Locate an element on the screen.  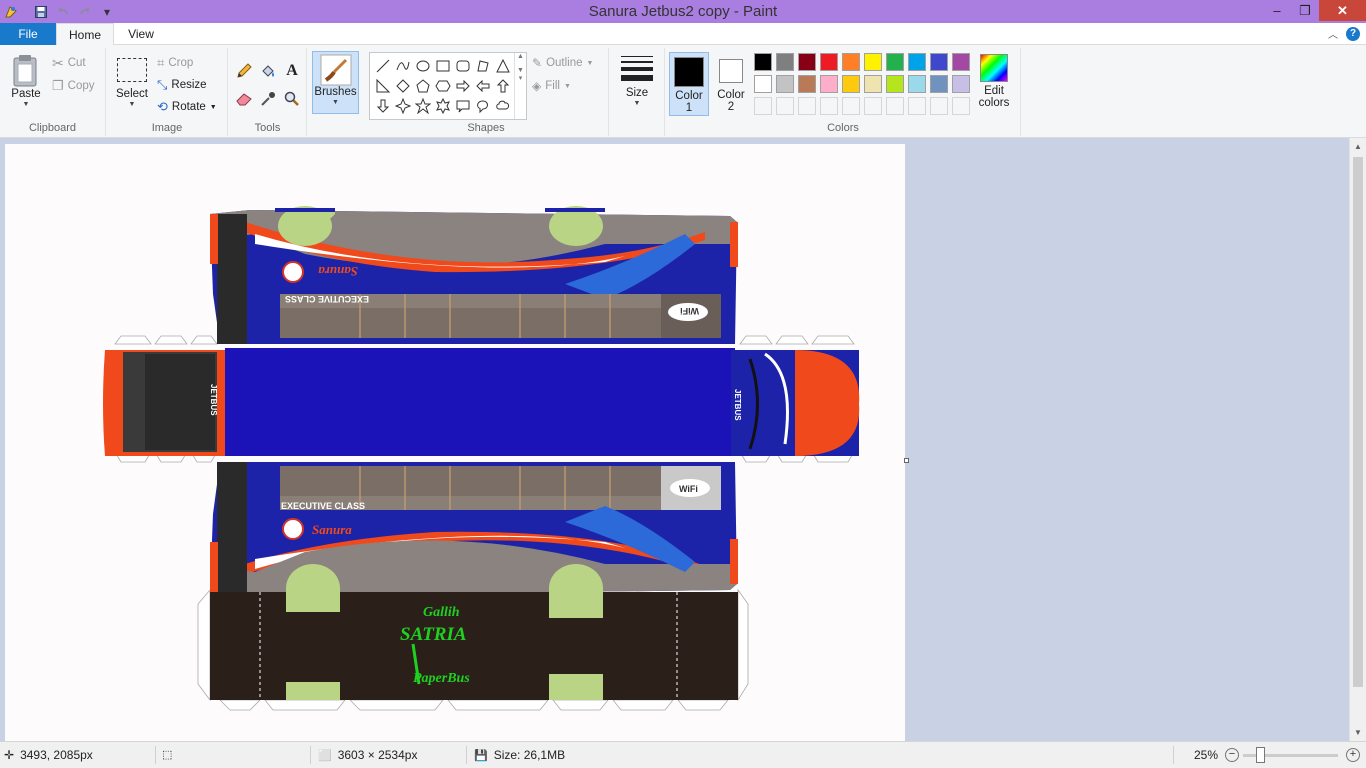
brushes-button: Brushes ▼ is located at coordinates (335, 82).